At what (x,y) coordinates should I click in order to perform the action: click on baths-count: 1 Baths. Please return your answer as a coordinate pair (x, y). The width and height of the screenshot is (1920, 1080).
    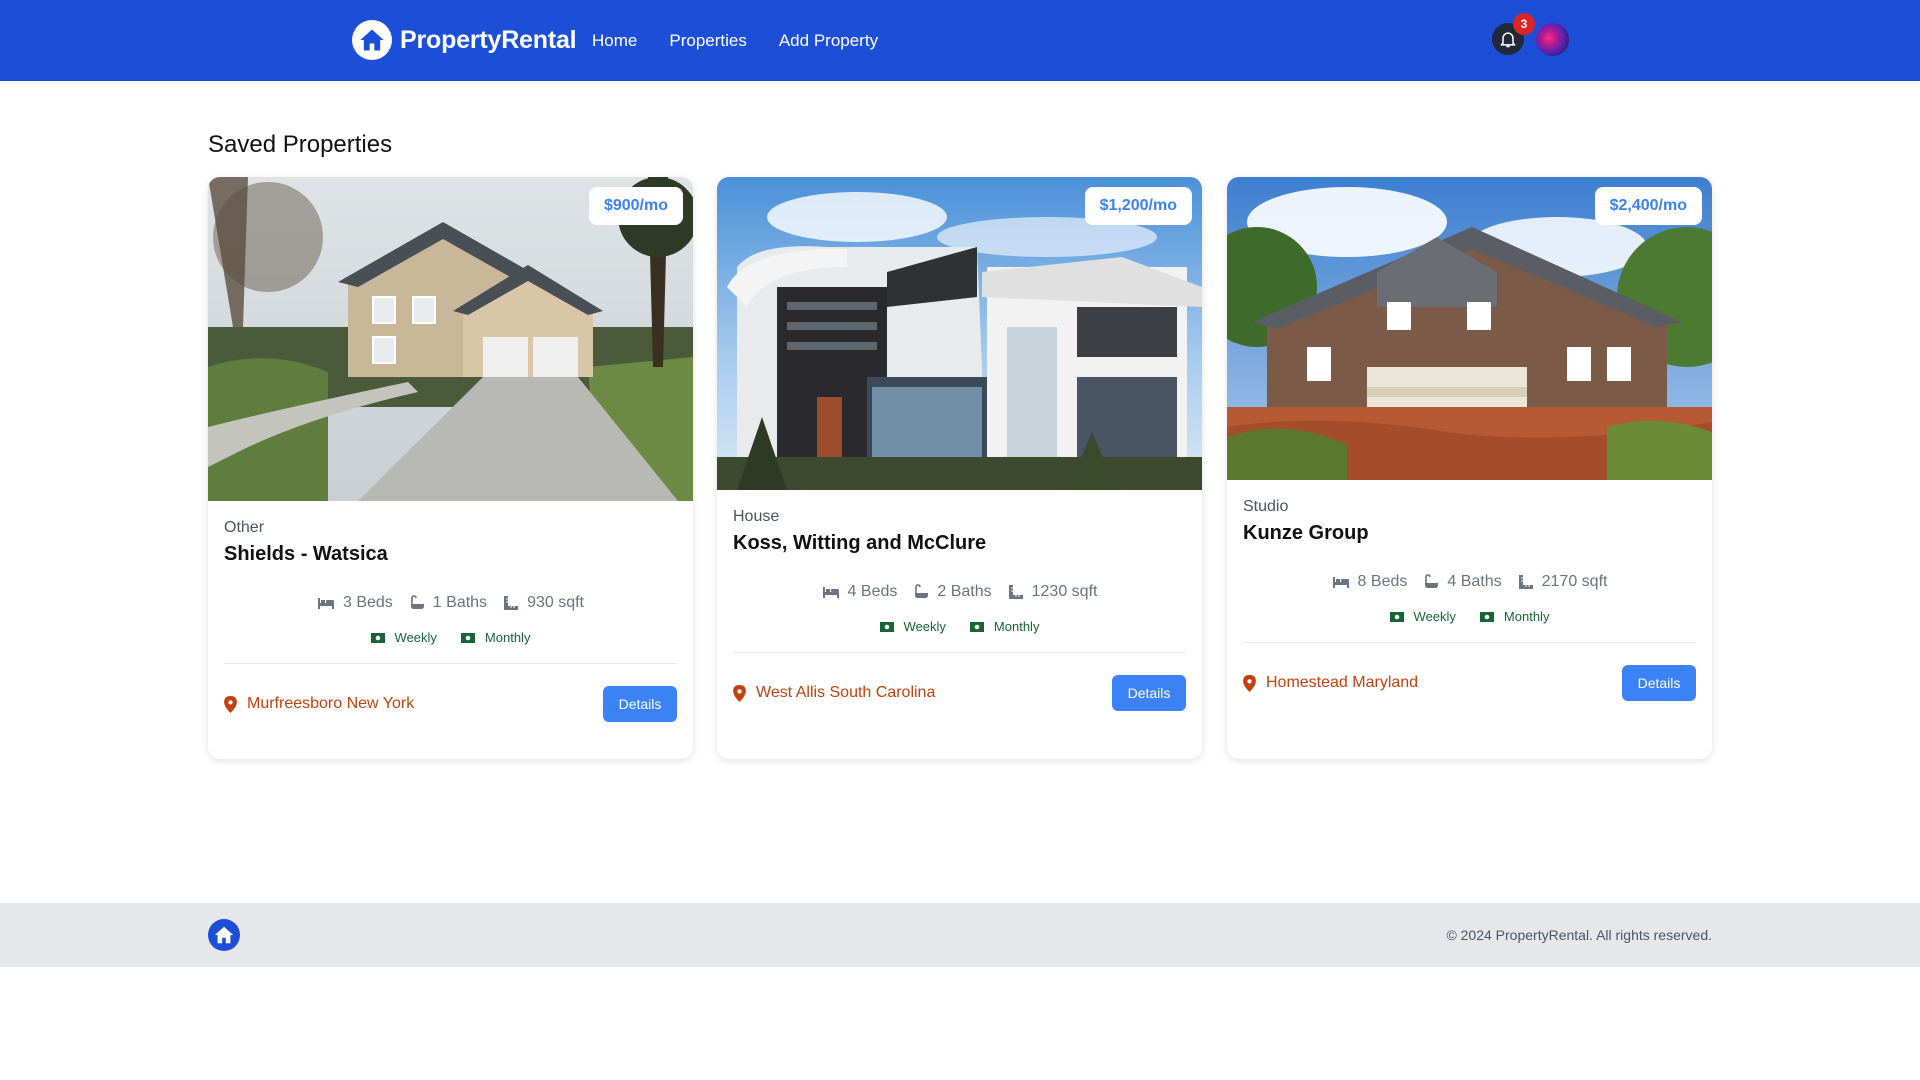
    Looking at the image, I should click on (460, 602).